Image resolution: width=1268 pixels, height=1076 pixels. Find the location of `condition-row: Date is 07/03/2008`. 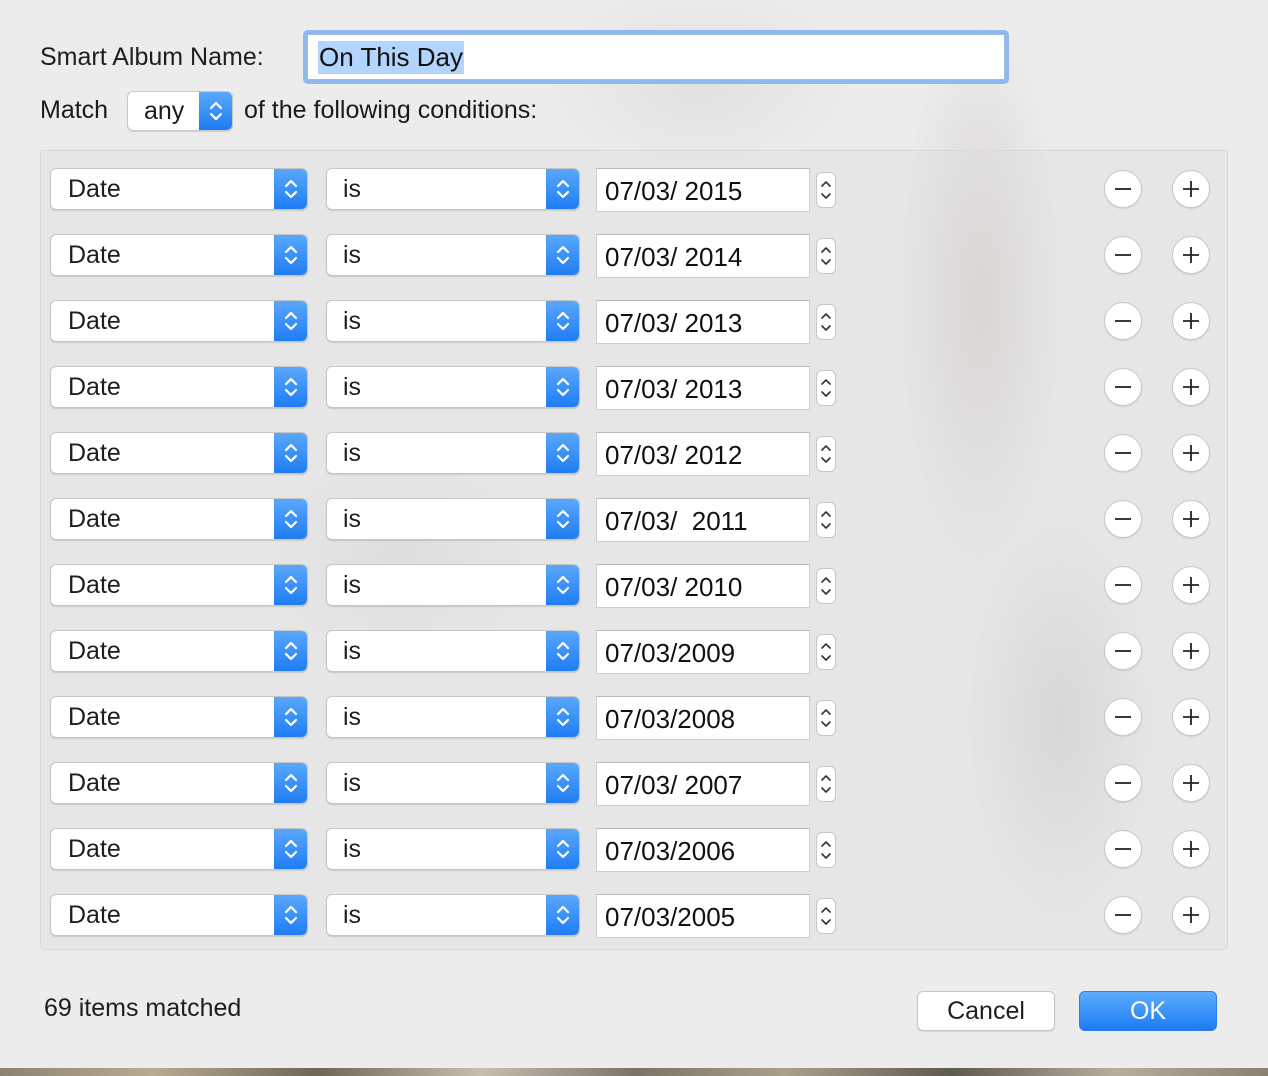

condition-row: Date is 07/03/2008 is located at coordinates (634, 718).